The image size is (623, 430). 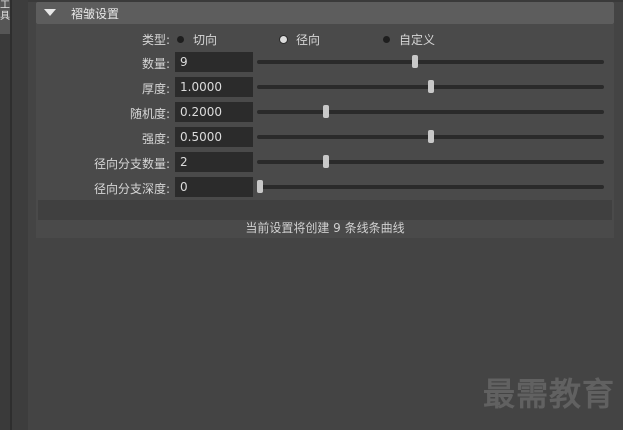 What do you see at coordinates (131, 189) in the screenshot?
I see `radial-branch-depth-label: 径向分支深度:` at bounding box center [131, 189].